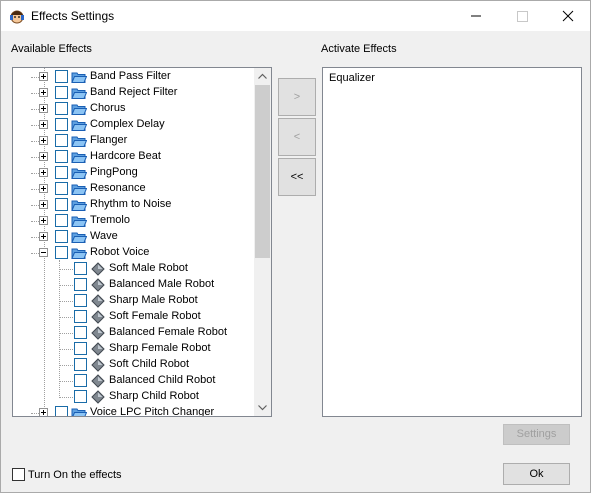 The image size is (591, 493). What do you see at coordinates (133, 157) in the screenshot?
I see `tree-folder-item: Hardcore Beat` at bounding box center [133, 157].